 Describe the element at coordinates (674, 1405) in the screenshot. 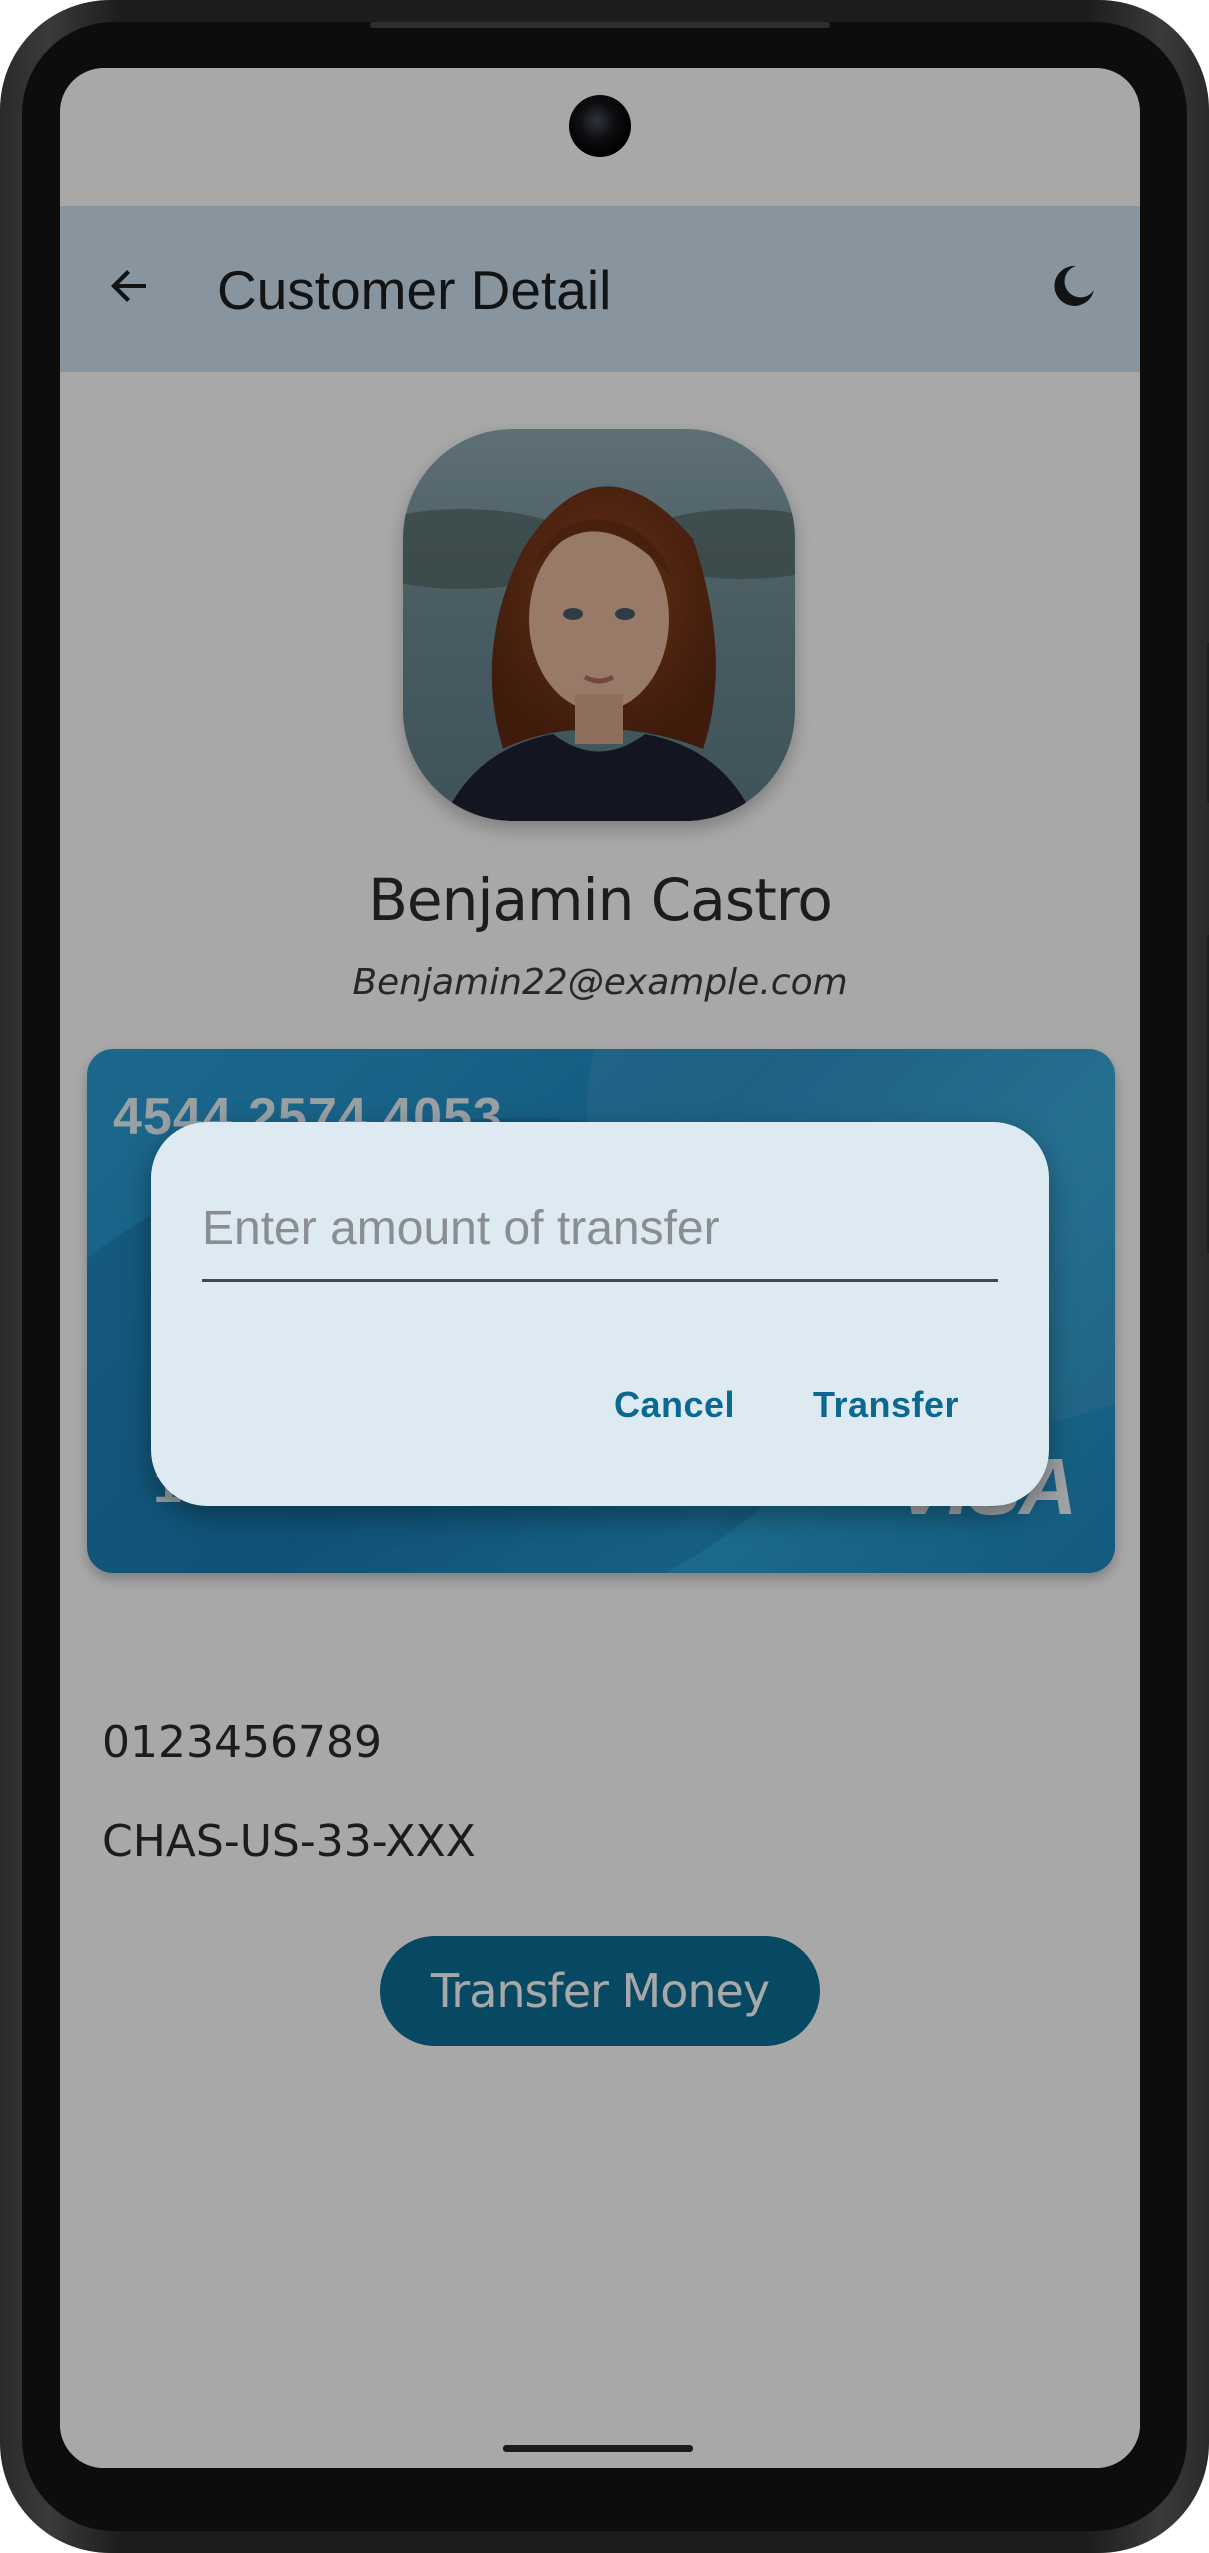

I see `cancel-button: Cancel` at that location.